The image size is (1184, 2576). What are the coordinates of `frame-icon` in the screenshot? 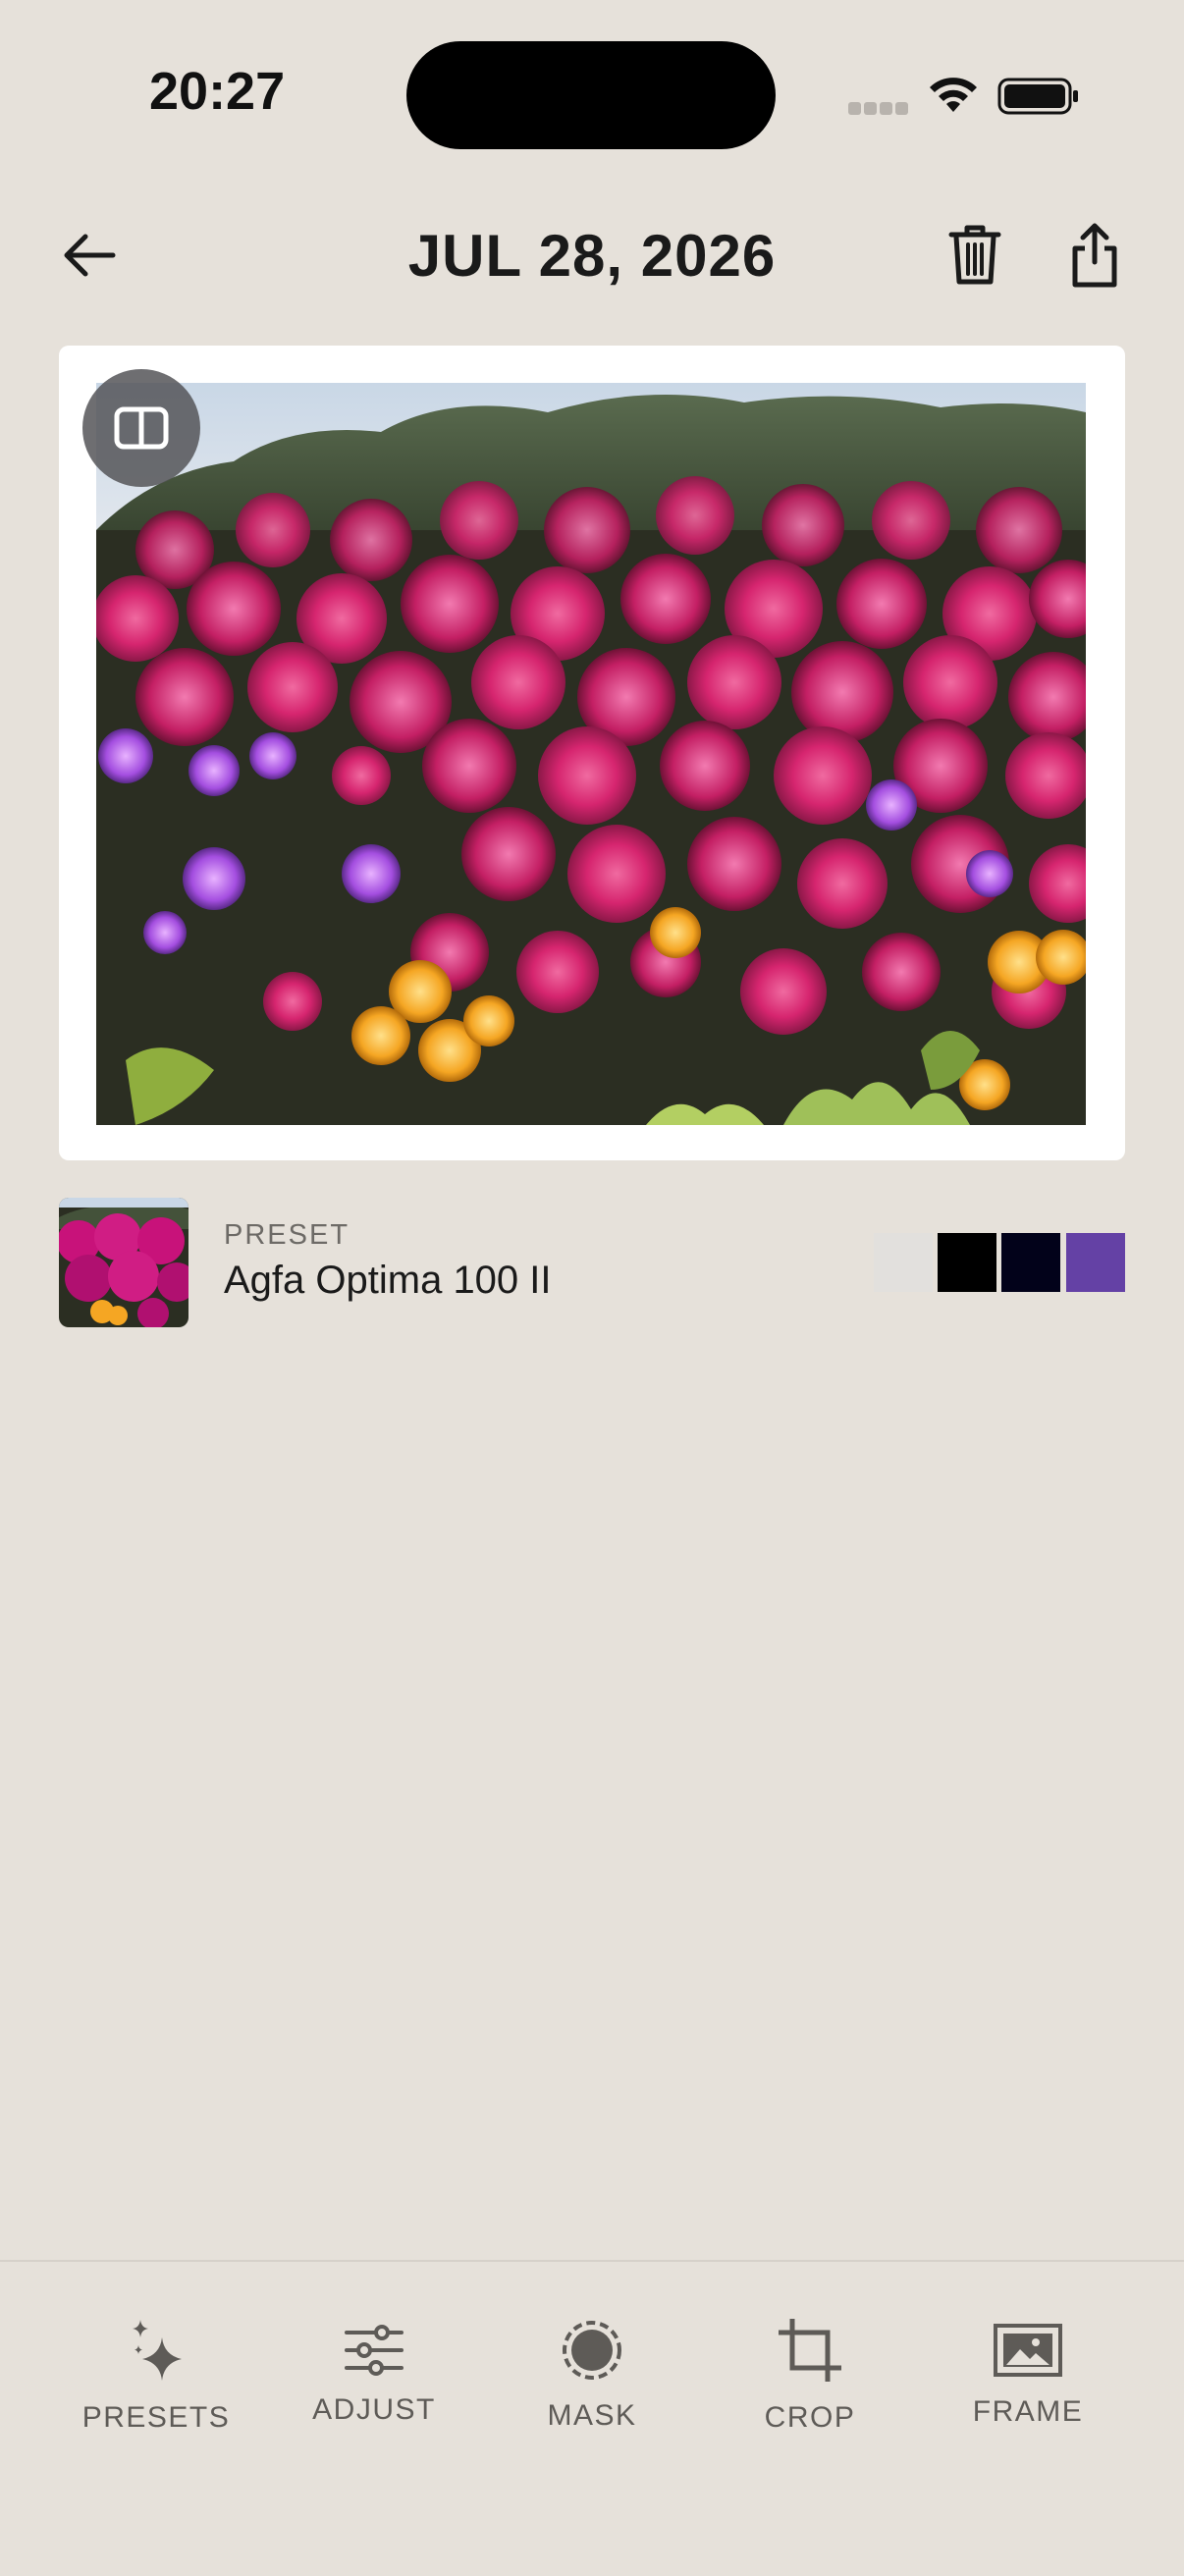 It's located at (1028, 2350).